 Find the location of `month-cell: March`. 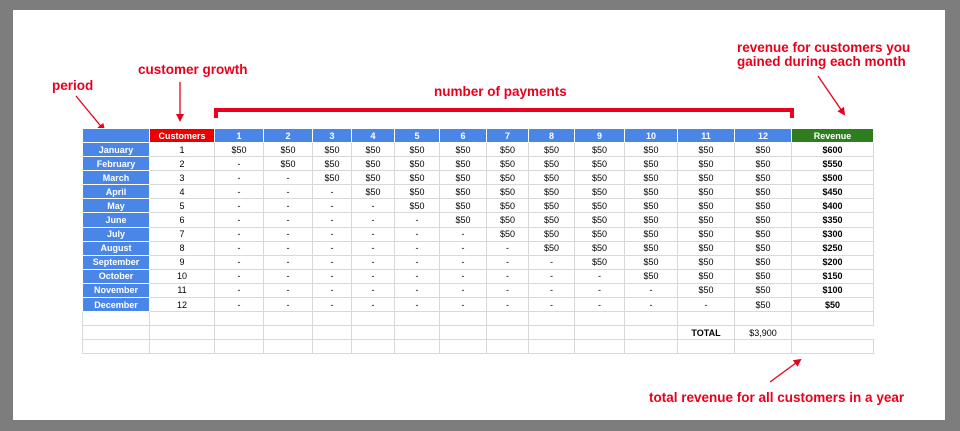

month-cell: March is located at coordinates (116, 178).